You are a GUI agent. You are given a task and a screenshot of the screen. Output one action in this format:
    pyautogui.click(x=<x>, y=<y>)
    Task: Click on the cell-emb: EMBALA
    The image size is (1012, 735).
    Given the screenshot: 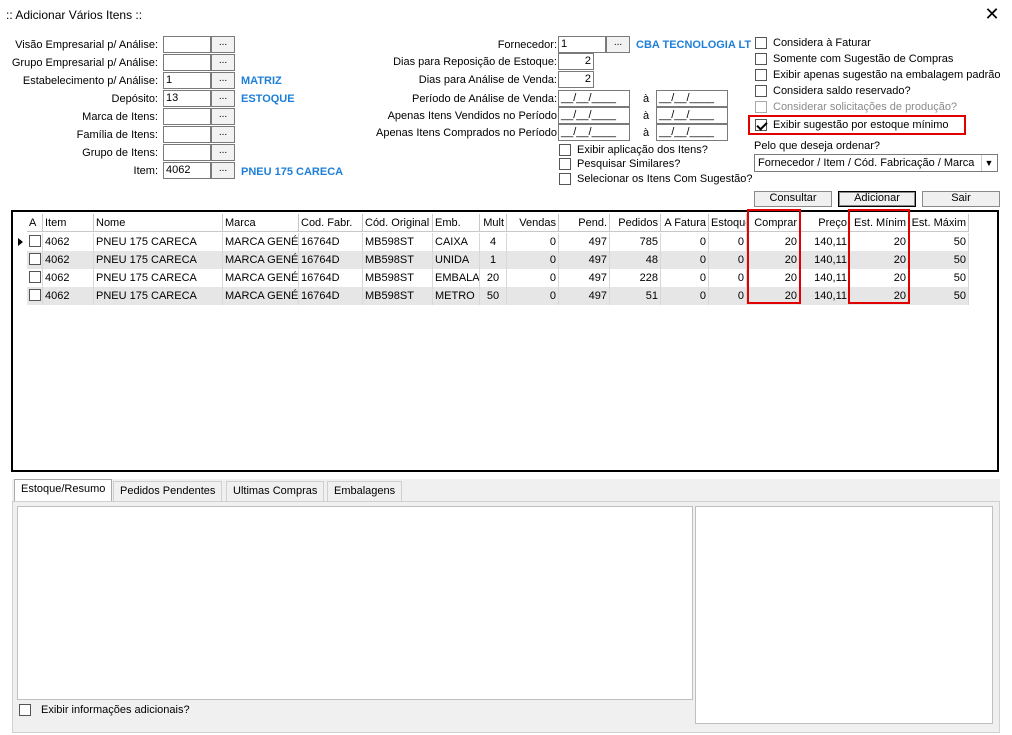 What is the action you would take?
    pyautogui.click(x=456, y=278)
    